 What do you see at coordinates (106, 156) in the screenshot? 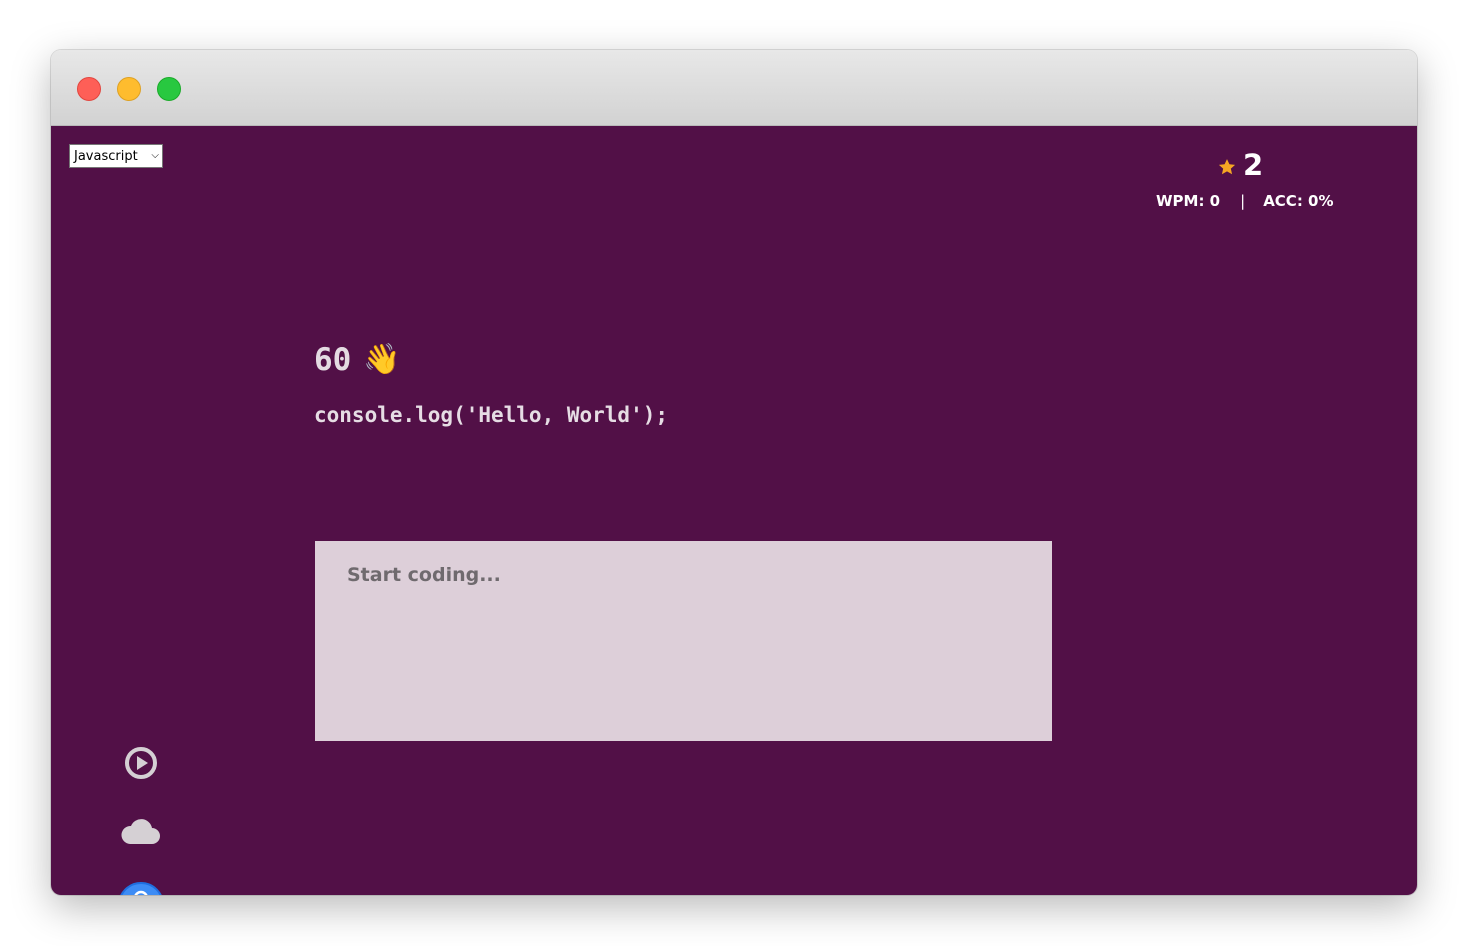
I see `language-select-value: Javascript` at bounding box center [106, 156].